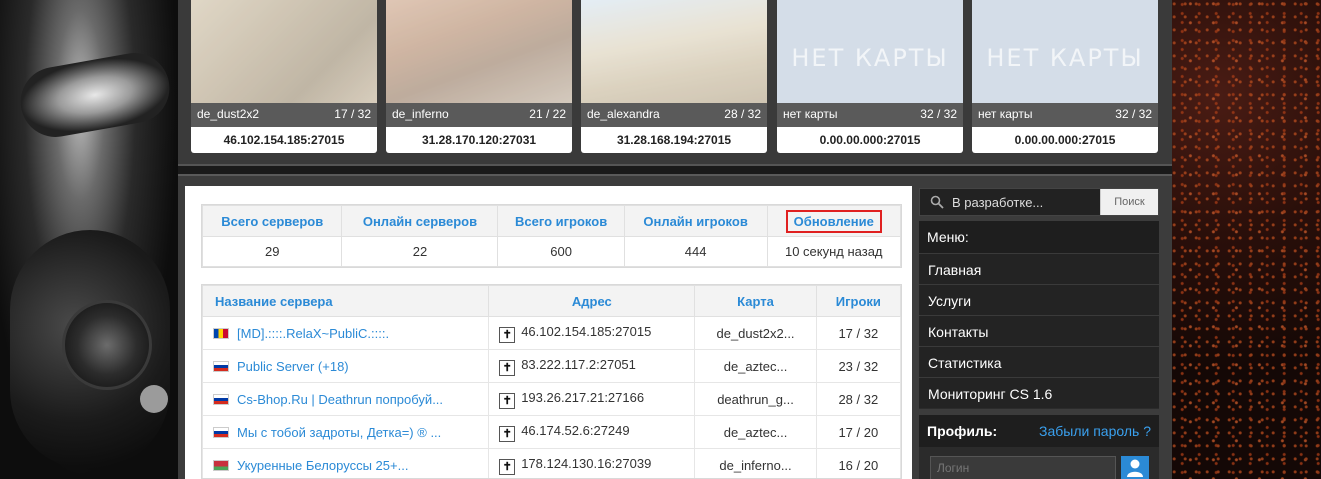 The image size is (1321, 479). I want to click on stat-header-total-players: Всего игроков, so click(561, 221).